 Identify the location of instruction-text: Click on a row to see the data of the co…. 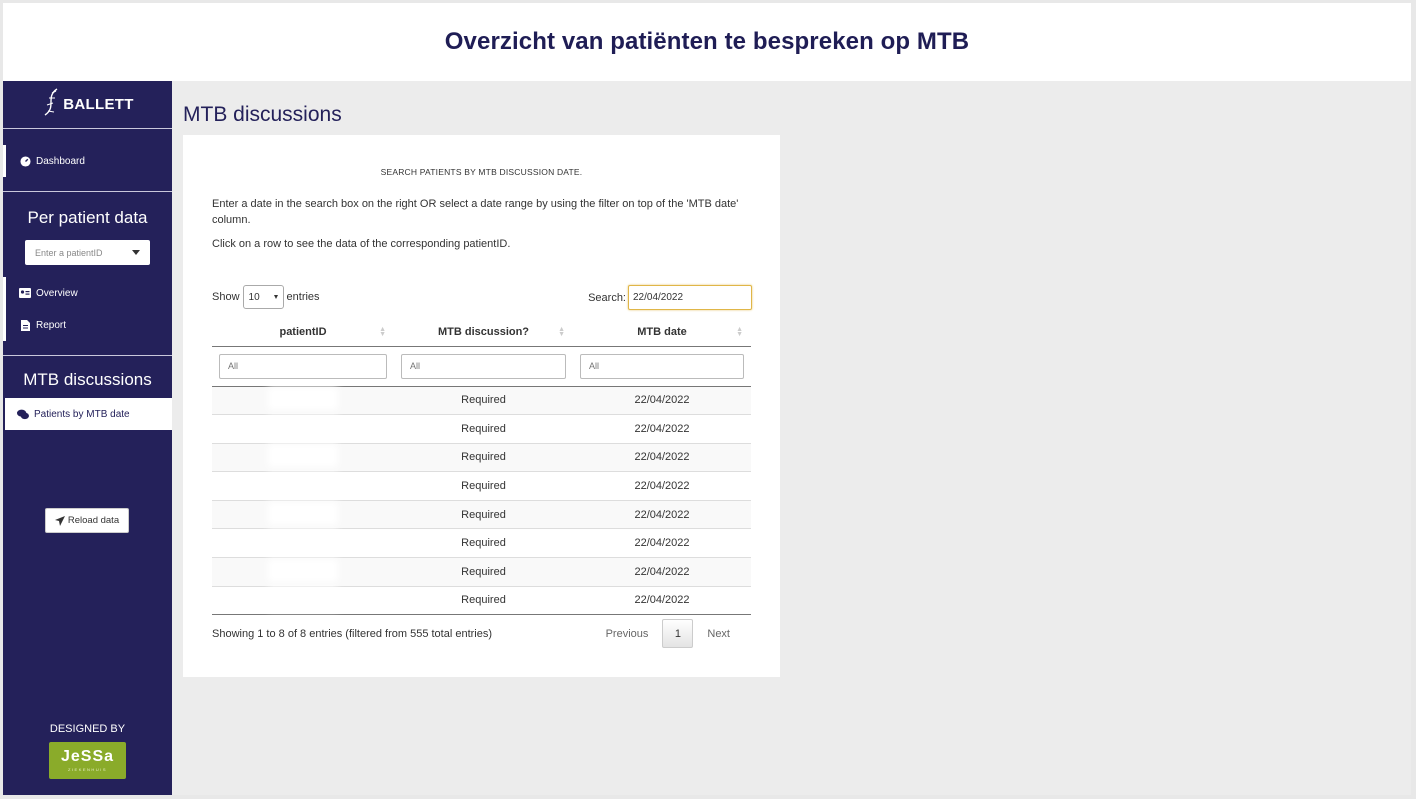
(361, 244).